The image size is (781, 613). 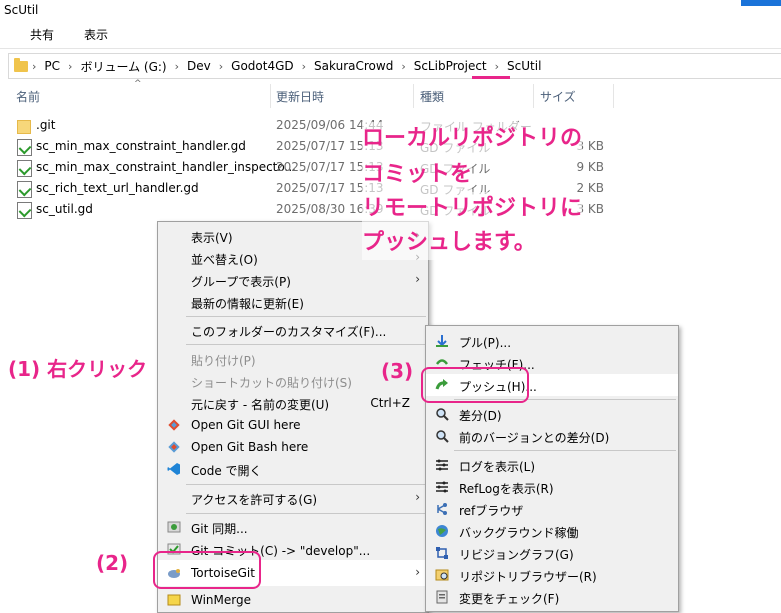 What do you see at coordinates (28, 96) in the screenshot?
I see `column-header-name: 名前` at bounding box center [28, 96].